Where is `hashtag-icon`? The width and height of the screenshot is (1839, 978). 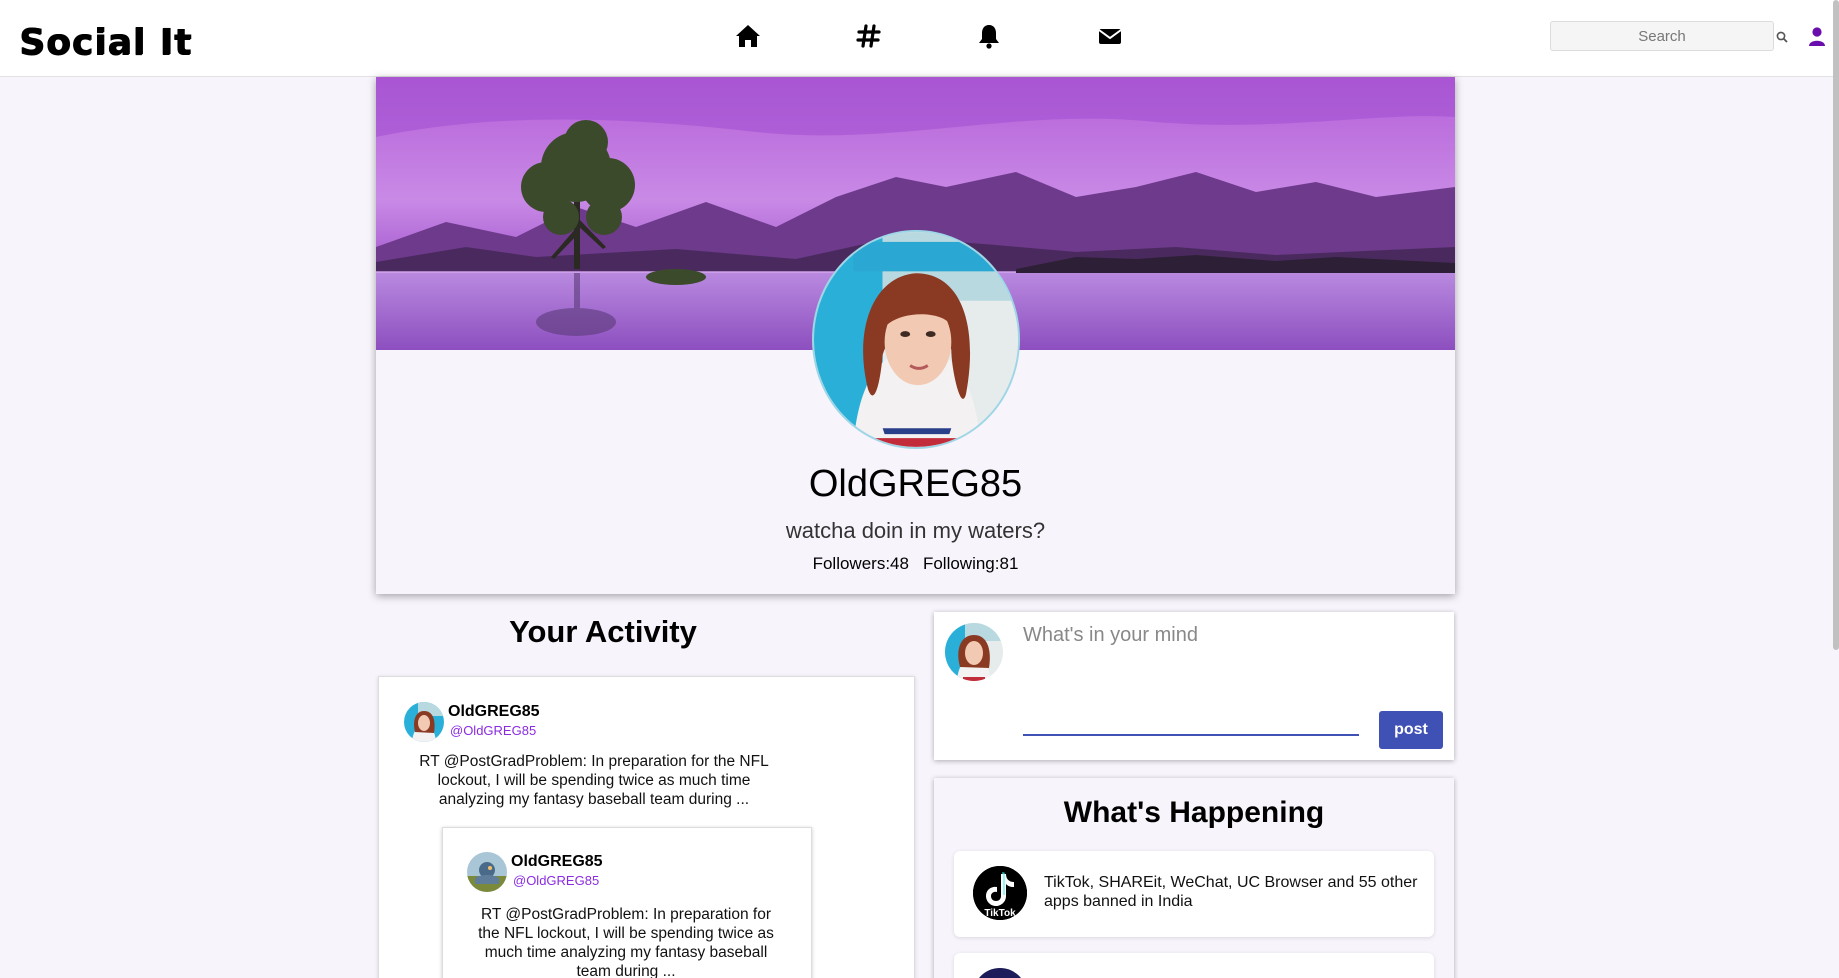
hashtag-icon is located at coordinates (869, 36).